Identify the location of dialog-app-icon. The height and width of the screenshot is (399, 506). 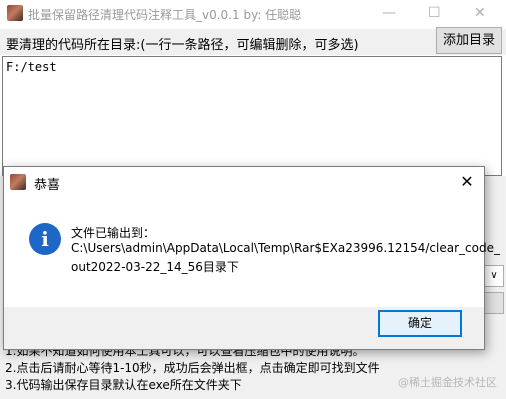
(18, 182).